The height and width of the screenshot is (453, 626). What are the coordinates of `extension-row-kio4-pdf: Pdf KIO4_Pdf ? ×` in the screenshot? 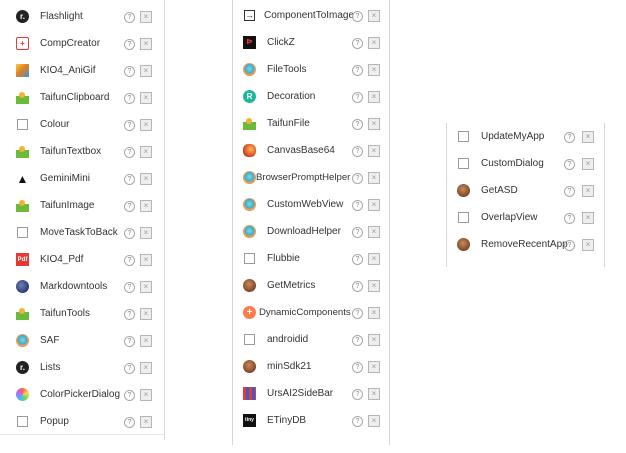 It's located at (84, 260).